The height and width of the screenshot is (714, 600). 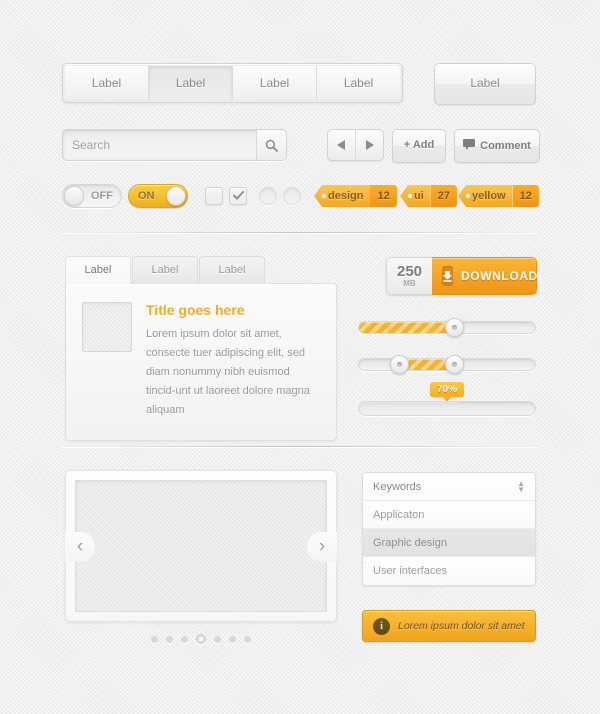 I want to click on chevron-left-icon: ‹, so click(x=80, y=547).